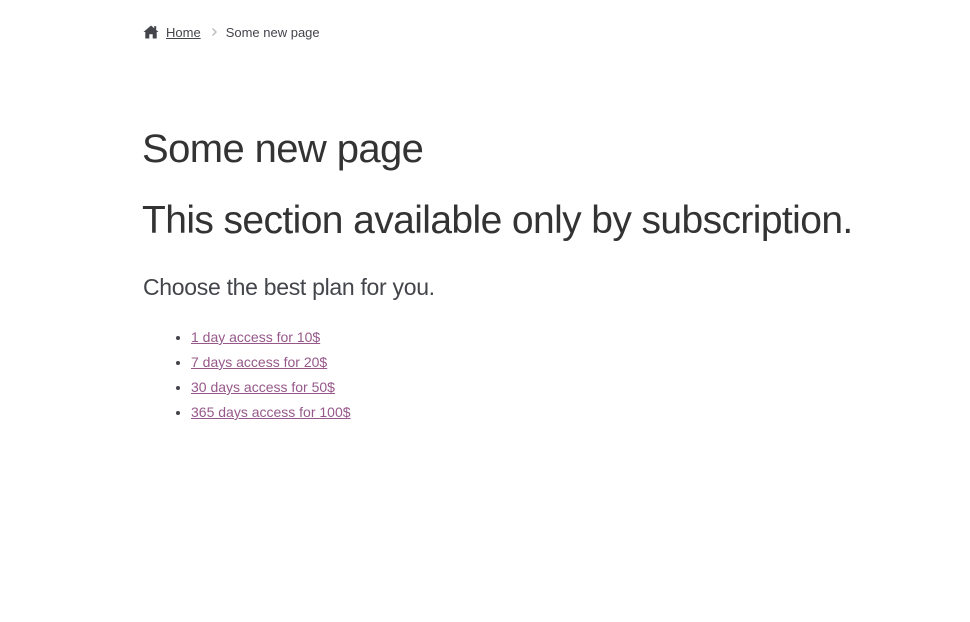  I want to click on plan-list-item: 1 day access for 10$, so click(271, 337).